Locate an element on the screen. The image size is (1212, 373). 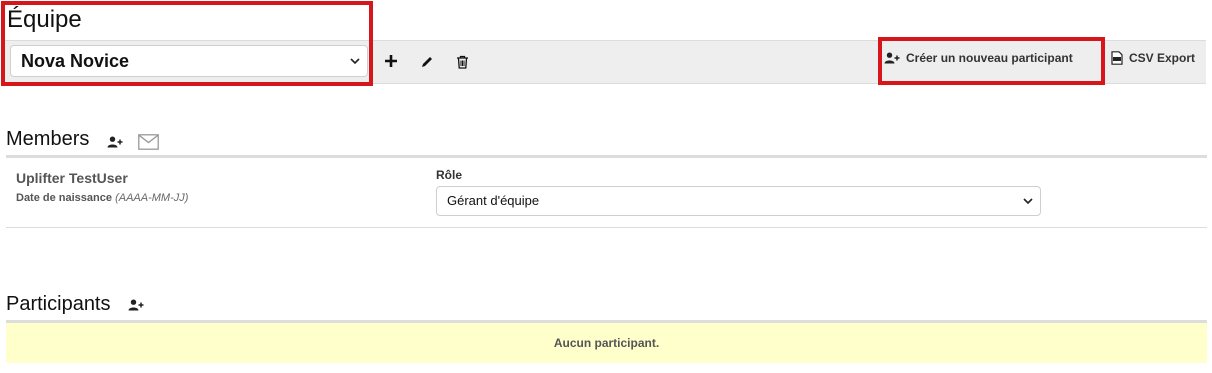
add-member-button is located at coordinates (115, 142).